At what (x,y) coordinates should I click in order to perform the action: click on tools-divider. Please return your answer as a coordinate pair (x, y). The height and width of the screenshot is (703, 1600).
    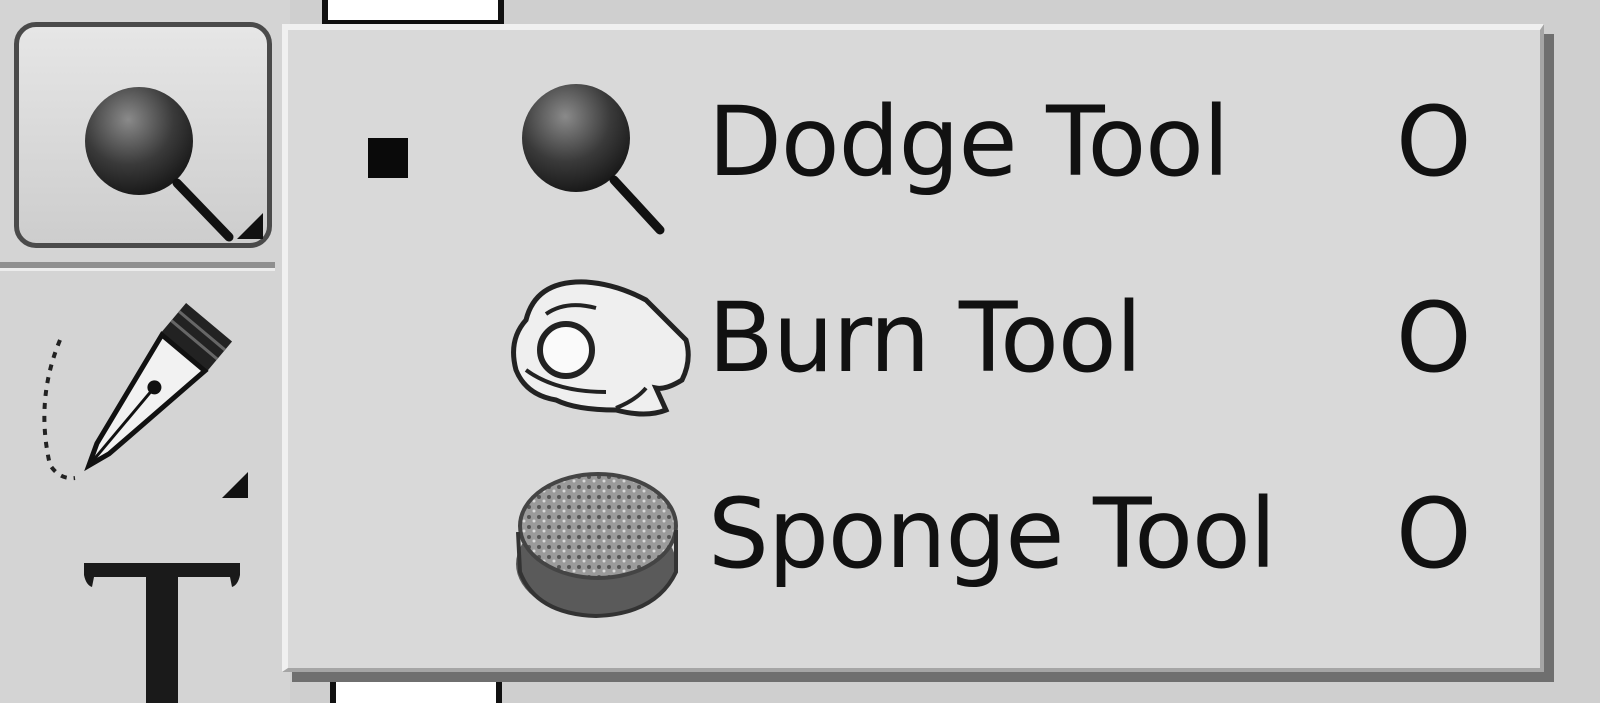
    Looking at the image, I should click on (137, 266).